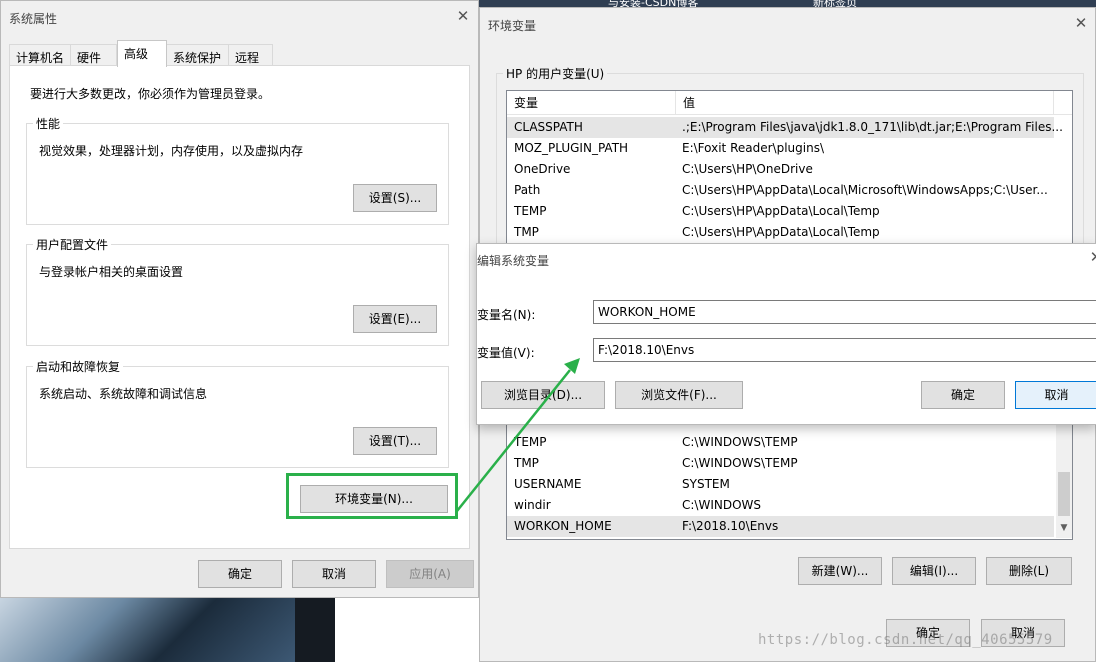 The height and width of the screenshot is (662, 1096). I want to click on tab-advanced: 高级, so click(142, 53).